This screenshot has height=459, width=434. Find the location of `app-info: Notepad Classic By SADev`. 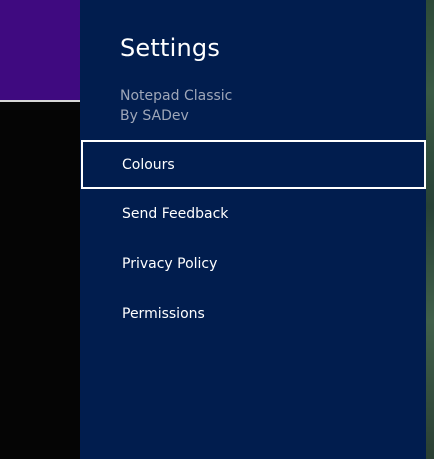

app-info: Notepad Classic By SADev is located at coordinates (176, 106).